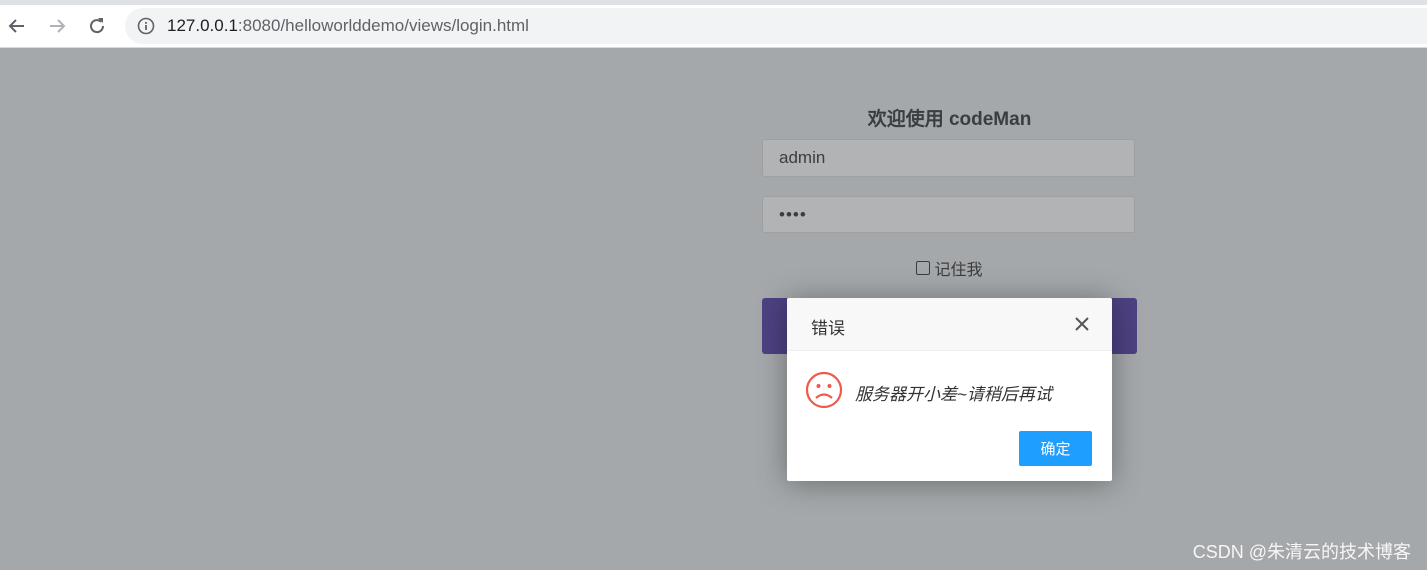 The width and height of the screenshot is (1427, 570). What do you see at coordinates (383, 25) in the screenshot?
I see `url-path: :8080/helloworlddemo/views/login.html` at bounding box center [383, 25].